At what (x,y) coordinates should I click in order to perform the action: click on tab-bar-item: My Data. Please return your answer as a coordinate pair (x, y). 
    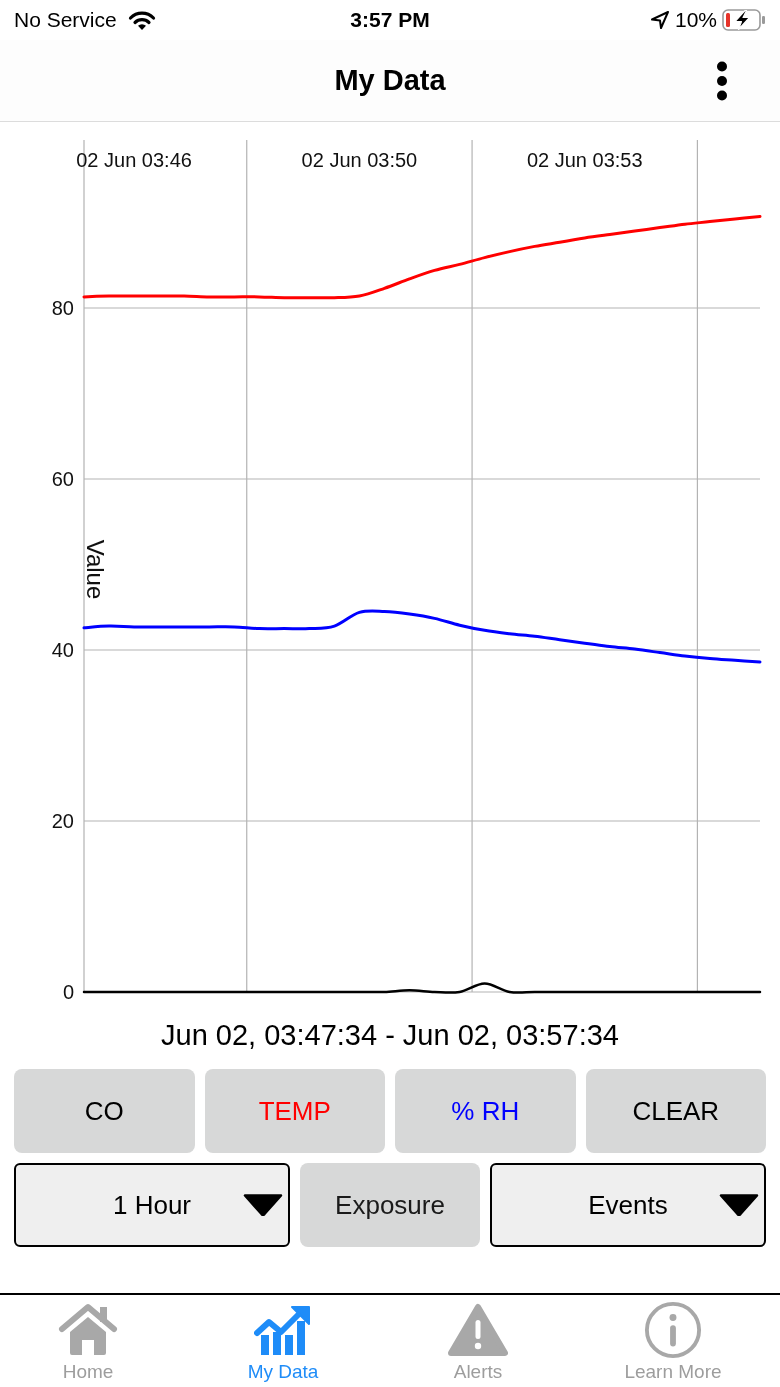
    Looking at the image, I should click on (283, 1341).